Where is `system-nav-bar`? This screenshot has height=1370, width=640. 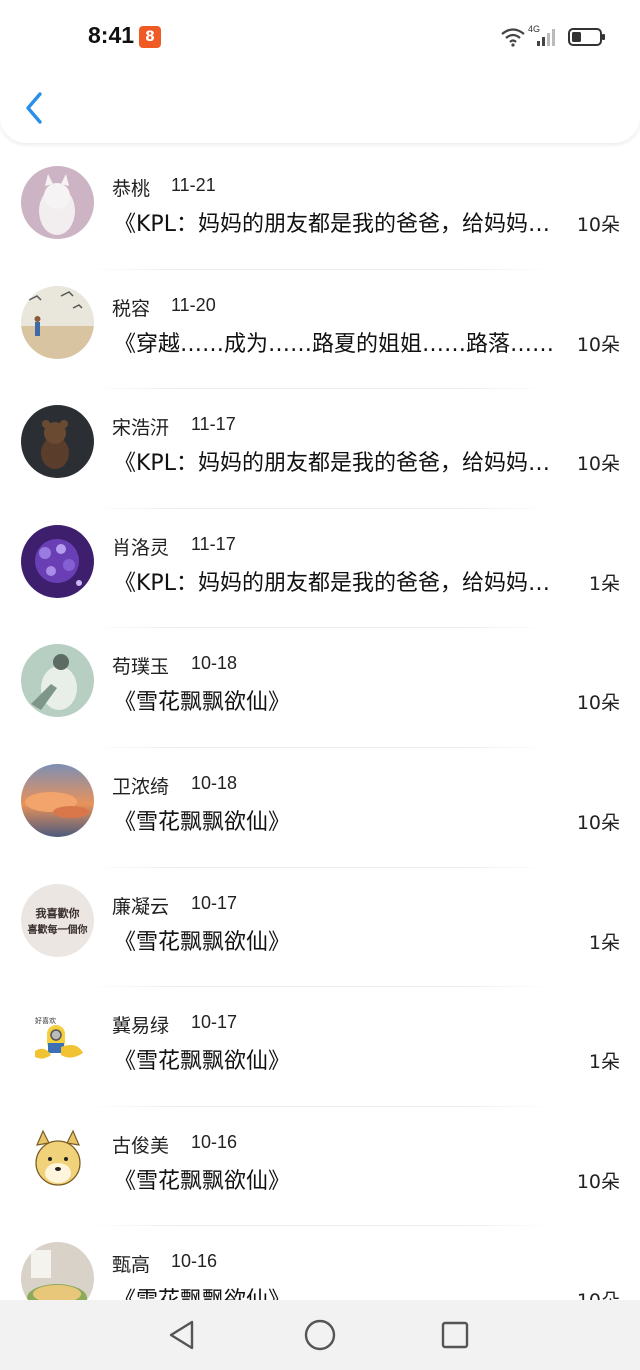 system-nav-bar is located at coordinates (320, 1335).